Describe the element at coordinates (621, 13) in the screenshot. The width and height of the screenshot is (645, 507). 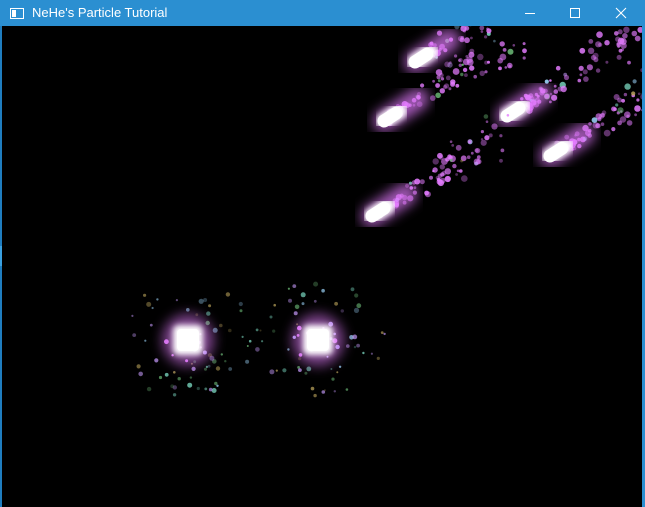
I see `close-button` at that location.